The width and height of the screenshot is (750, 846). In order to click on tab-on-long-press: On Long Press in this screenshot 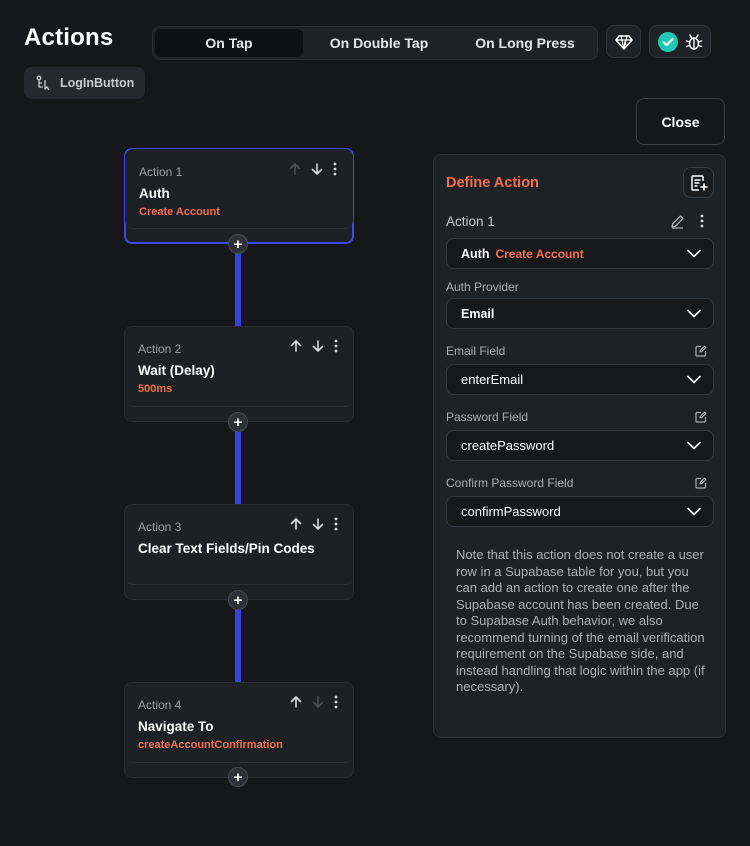, I will do `click(525, 43)`.